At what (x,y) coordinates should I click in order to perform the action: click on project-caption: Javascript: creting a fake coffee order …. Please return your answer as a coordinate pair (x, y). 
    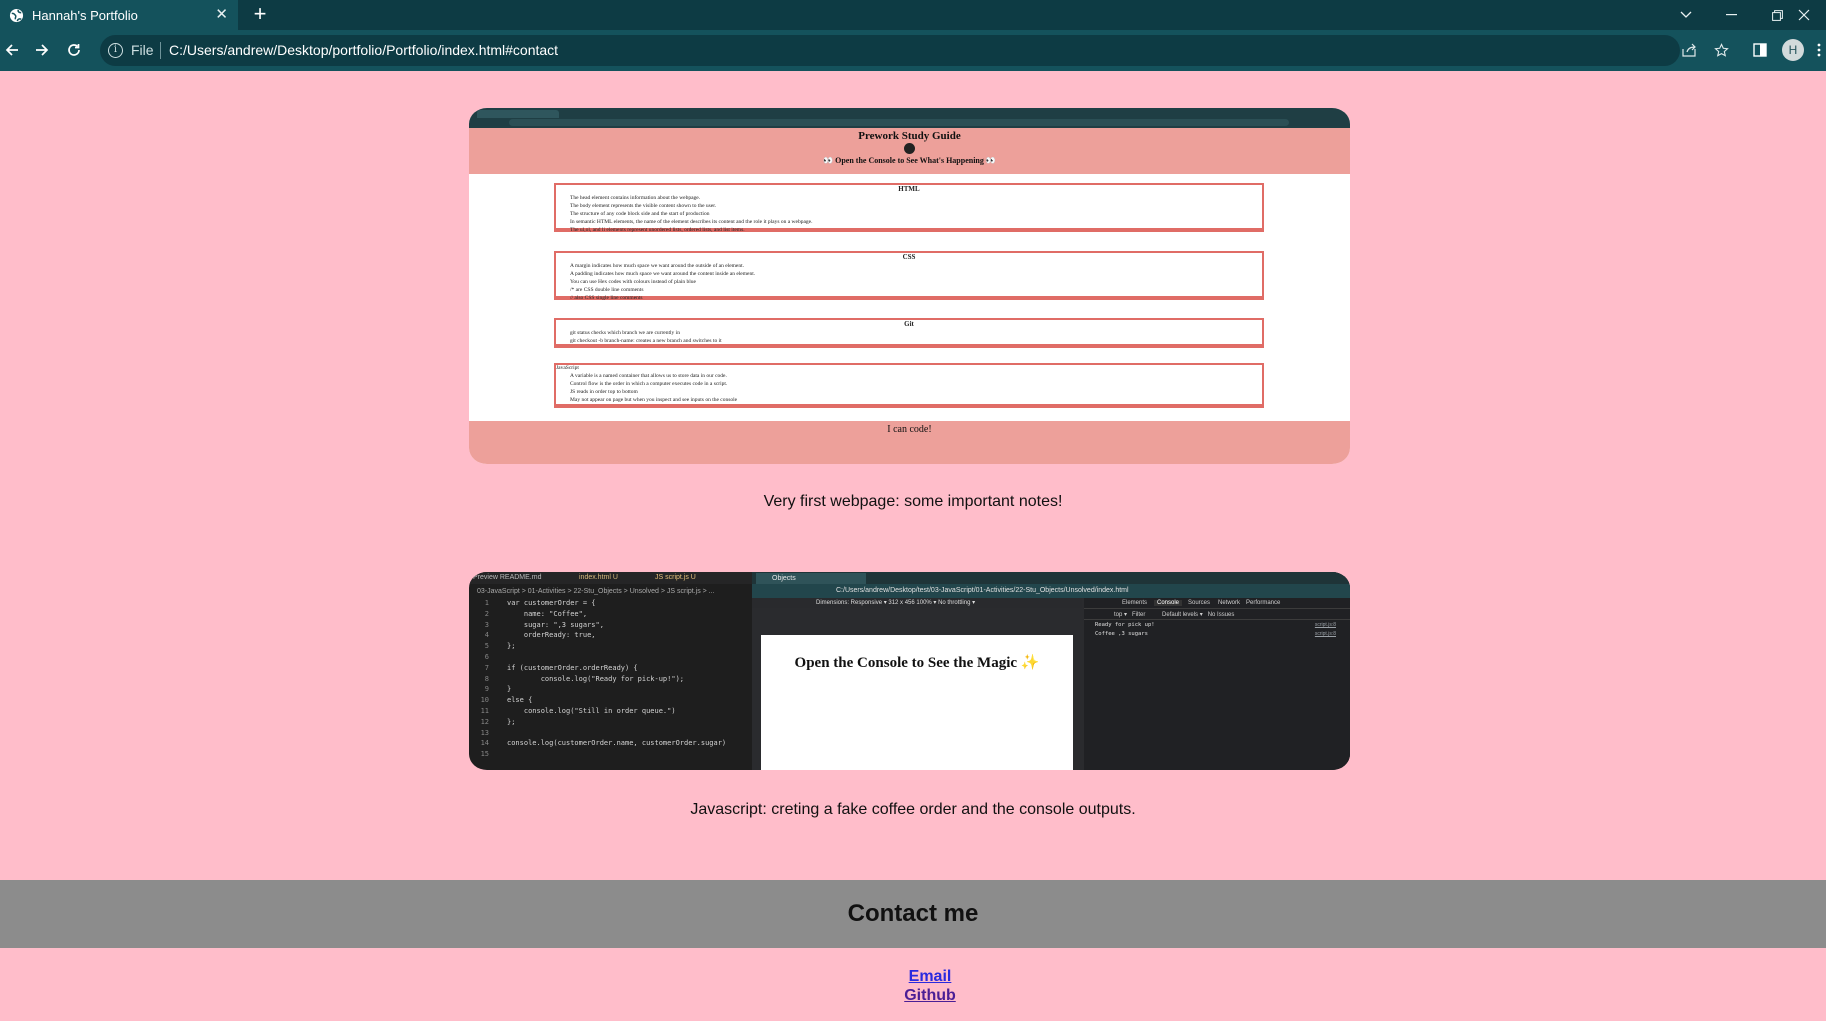
    Looking at the image, I should click on (913, 809).